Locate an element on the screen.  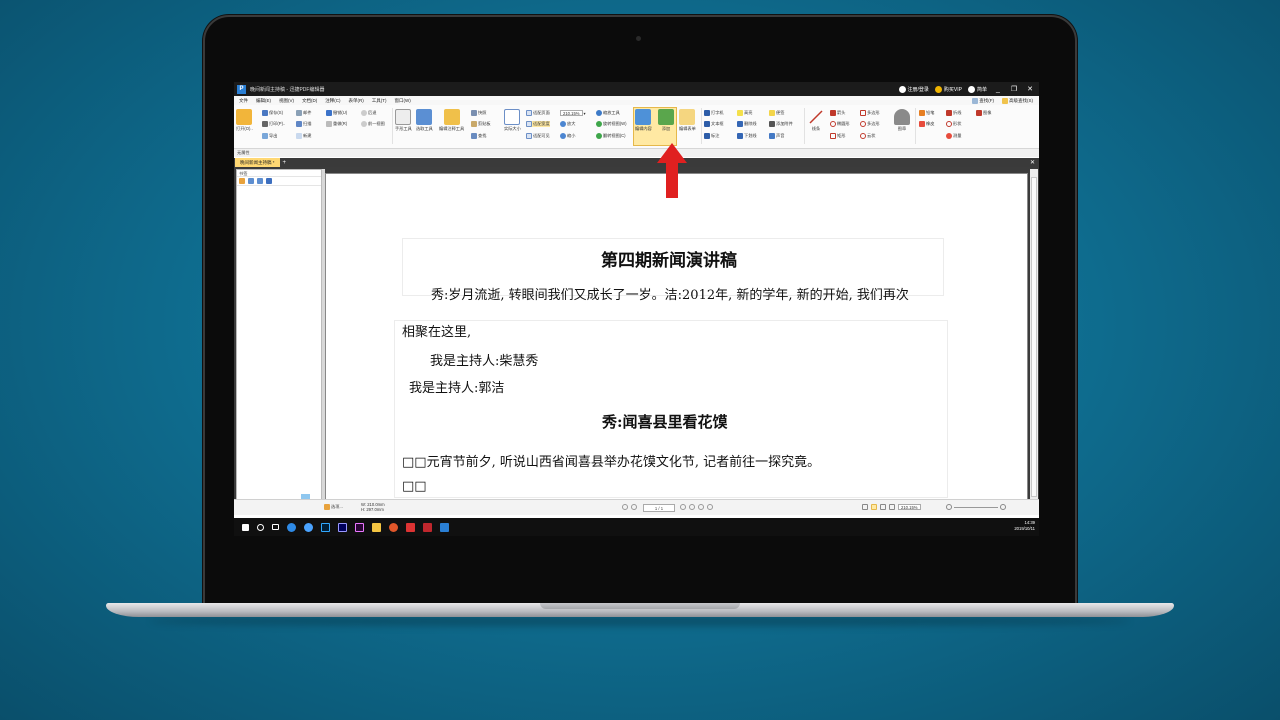
restore-button: ❐ is located at coordinates (1014, 89).